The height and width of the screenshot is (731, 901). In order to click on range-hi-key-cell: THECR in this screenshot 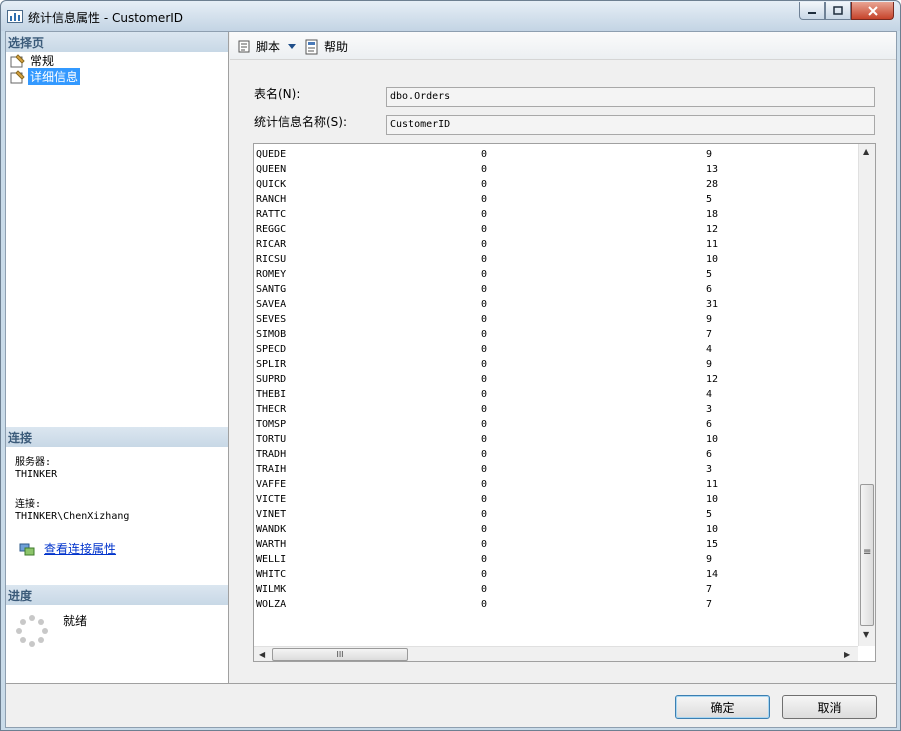, I will do `click(271, 409)`.